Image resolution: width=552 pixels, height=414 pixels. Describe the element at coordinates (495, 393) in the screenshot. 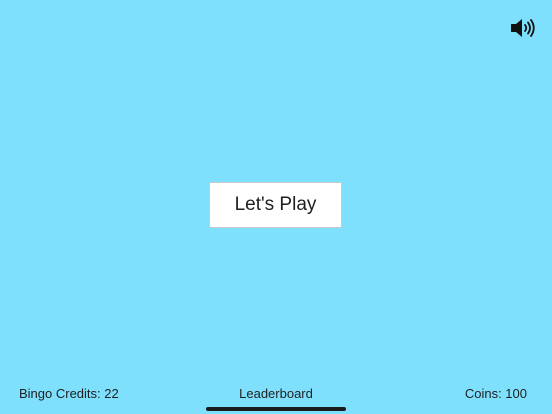

I see `coins-label: Coins: 100` at that location.